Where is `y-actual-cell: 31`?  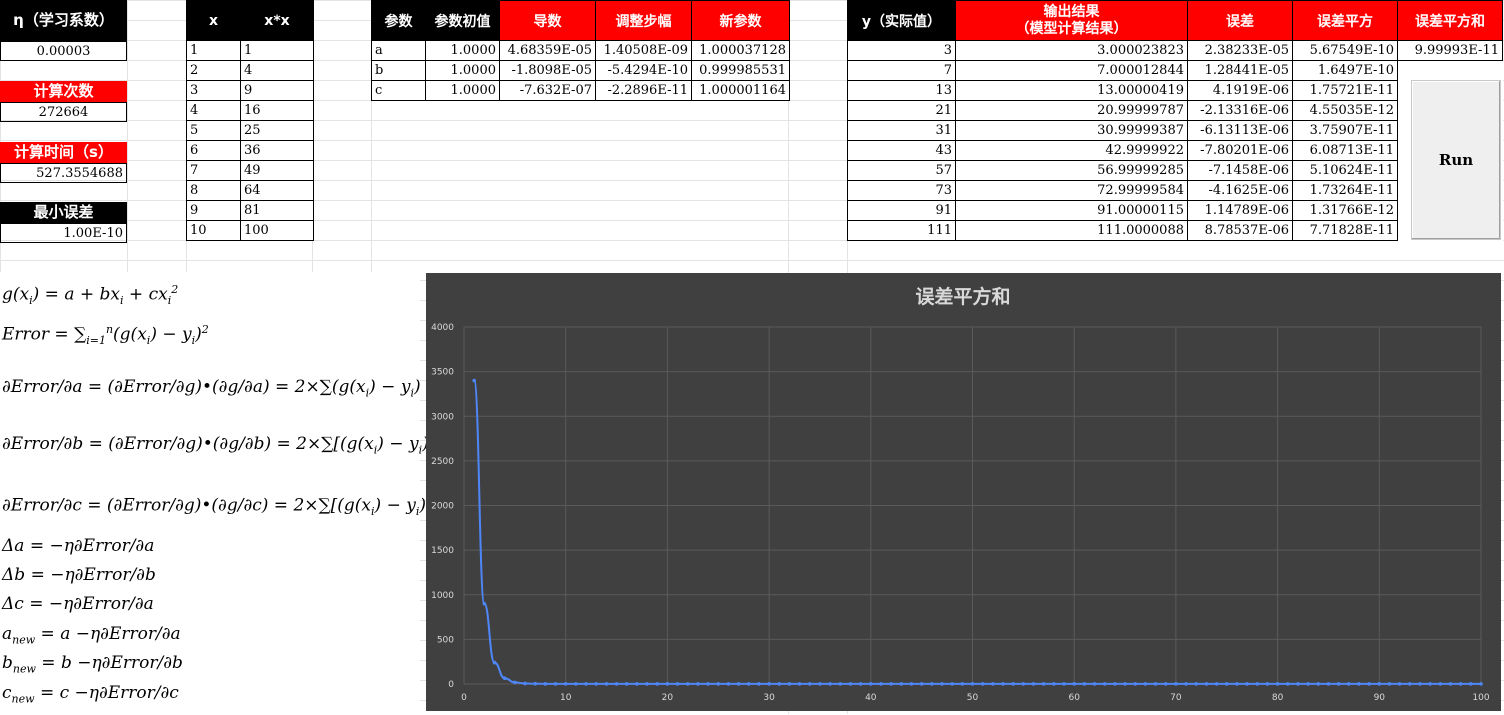 y-actual-cell: 31 is located at coordinates (901, 130).